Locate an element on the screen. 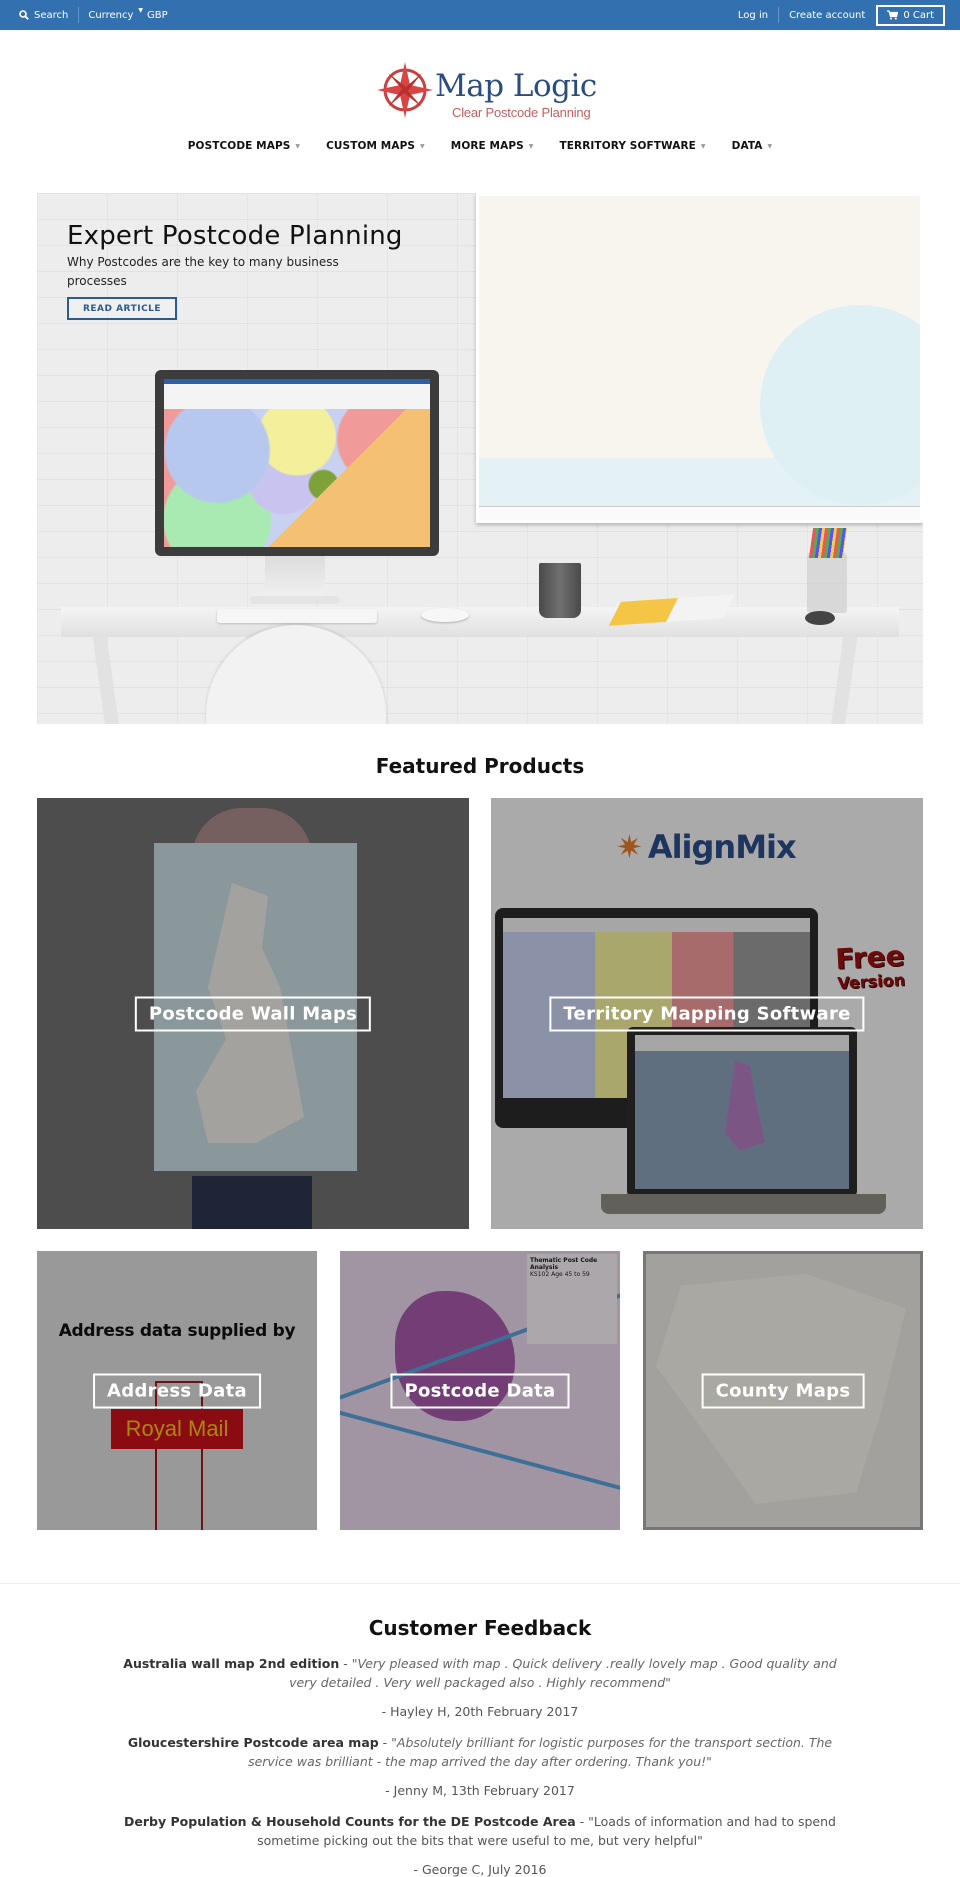 The image size is (960, 1877). currency-label: Currency is located at coordinates (111, 15).